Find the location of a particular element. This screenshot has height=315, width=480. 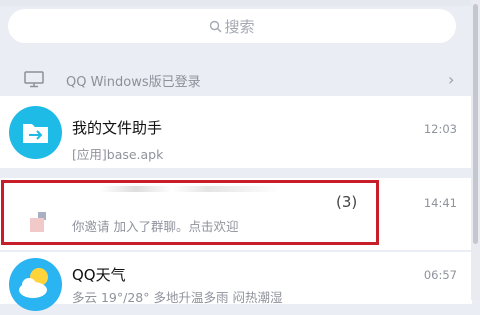

scrollbar is located at coordinates (475, 150).